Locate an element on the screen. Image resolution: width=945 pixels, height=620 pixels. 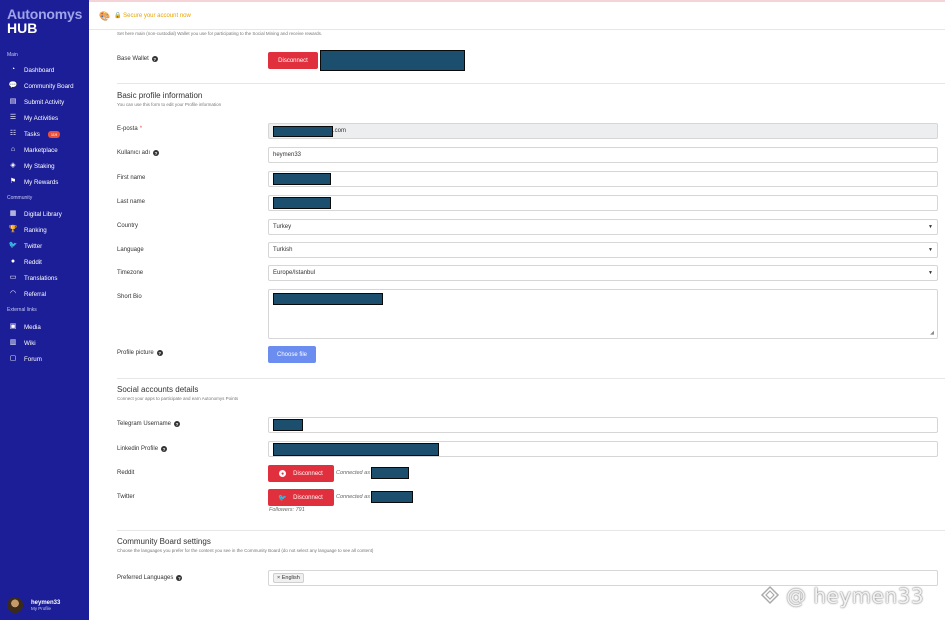
reddit-connected-text: Connected as is located at coordinates (353, 473).